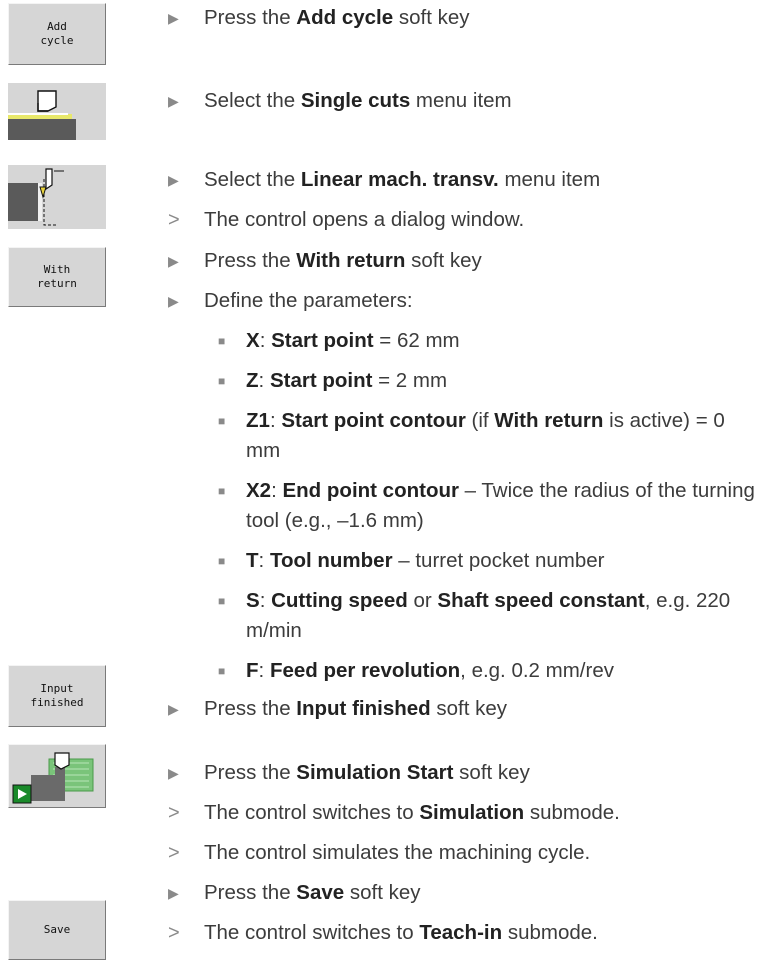 This screenshot has width=768, height=962. What do you see at coordinates (57, 34) in the screenshot?
I see `add-cycle-softkey: Add cycle` at bounding box center [57, 34].